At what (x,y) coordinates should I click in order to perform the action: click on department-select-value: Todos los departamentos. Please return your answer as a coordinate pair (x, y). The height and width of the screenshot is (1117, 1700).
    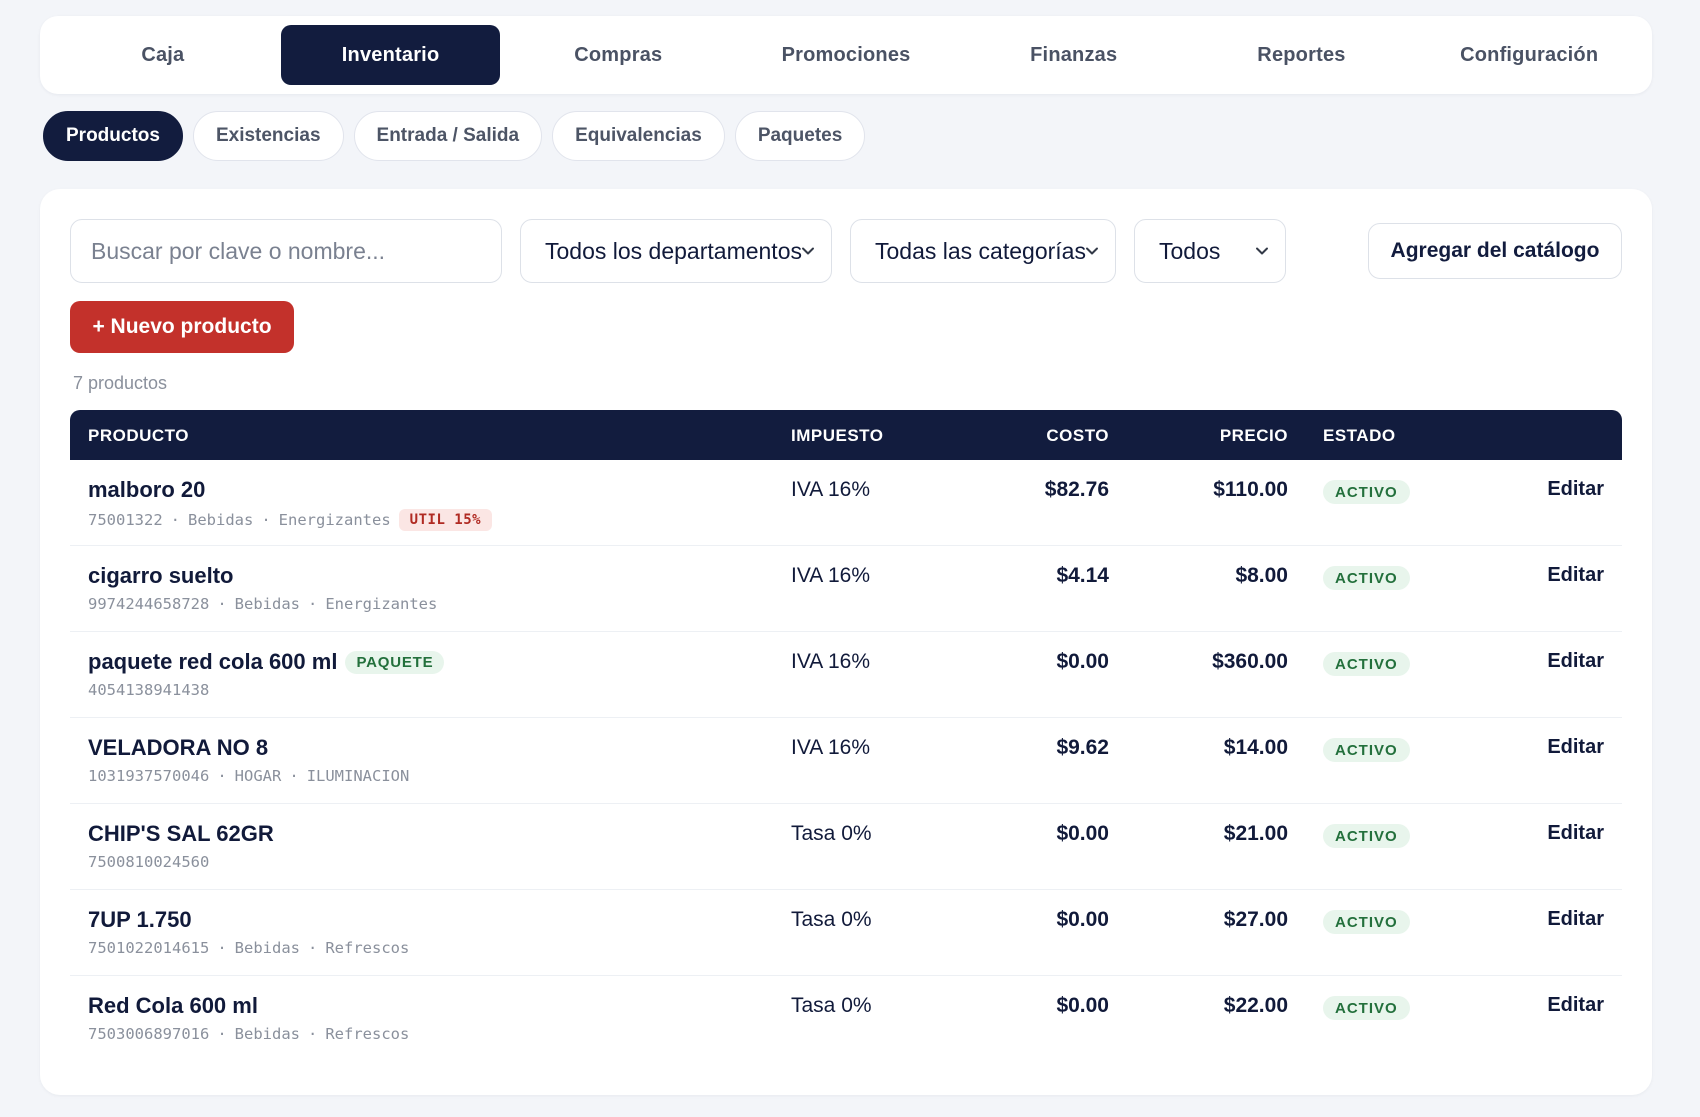
    Looking at the image, I should click on (673, 250).